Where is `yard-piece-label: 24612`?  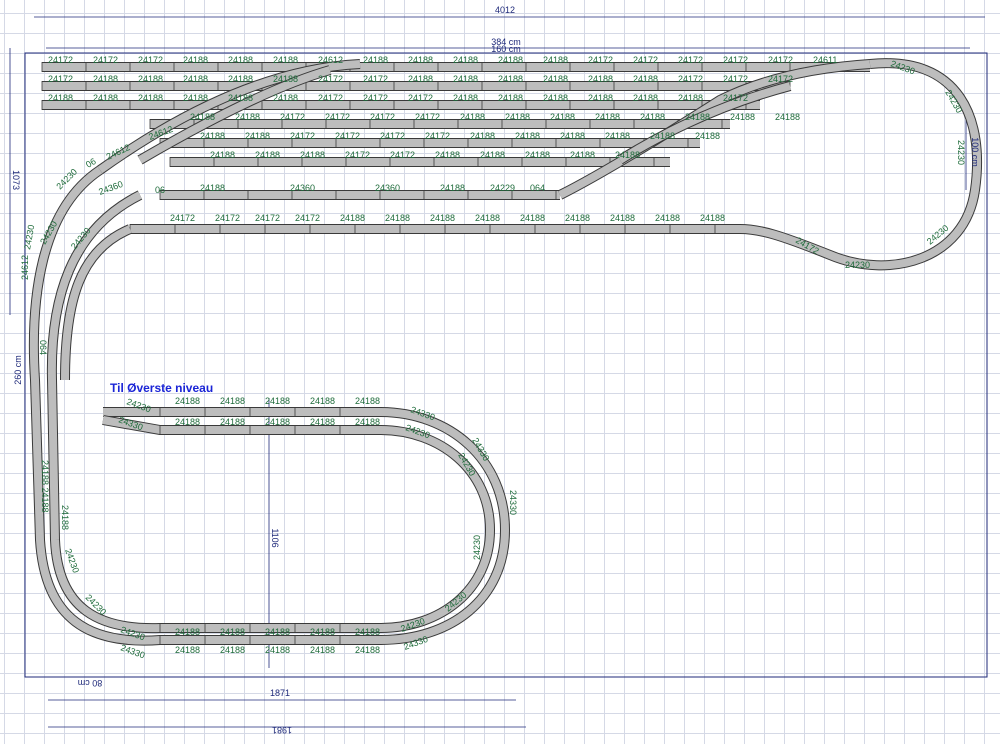
yard-piece-label: 24612 is located at coordinates (330, 60).